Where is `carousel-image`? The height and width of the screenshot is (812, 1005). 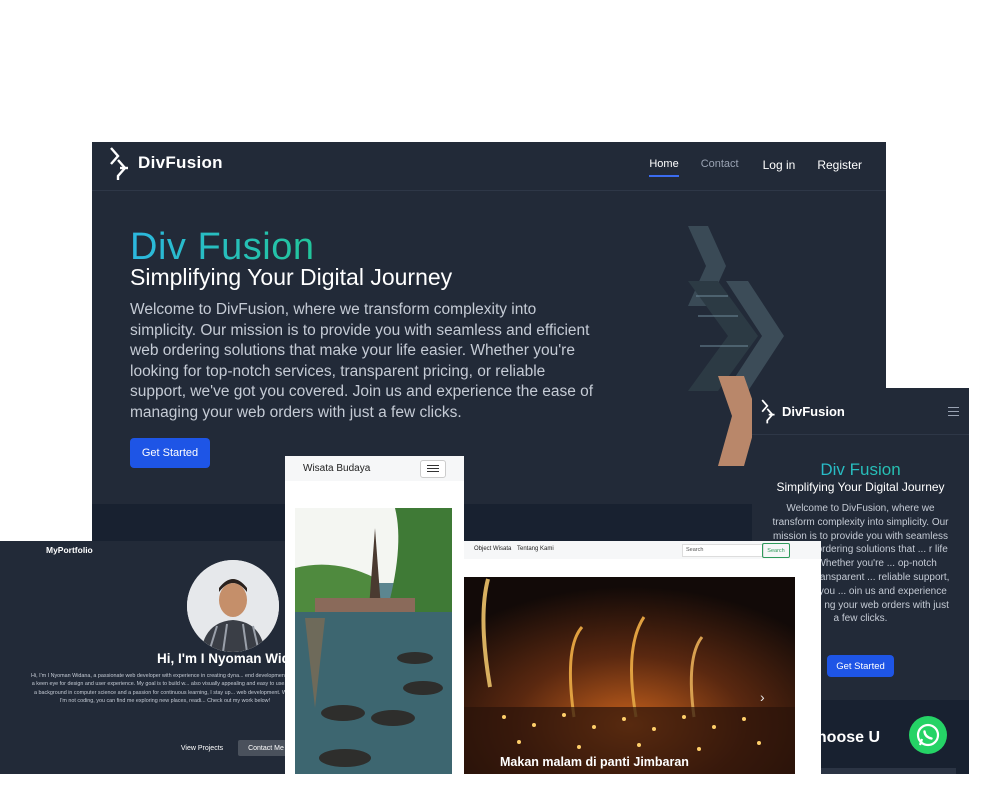 carousel-image is located at coordinates (629, 675).